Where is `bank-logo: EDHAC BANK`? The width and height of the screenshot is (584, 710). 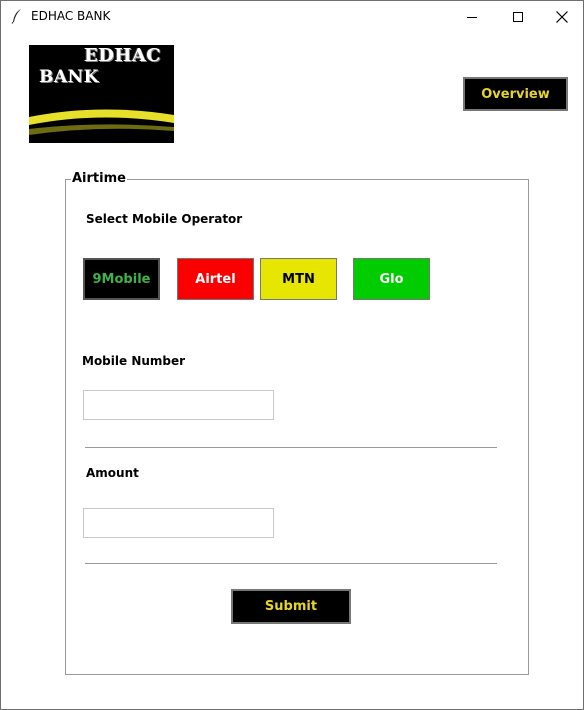
bank-logo: EDHAC BANK is located at coordinates (101, 94).